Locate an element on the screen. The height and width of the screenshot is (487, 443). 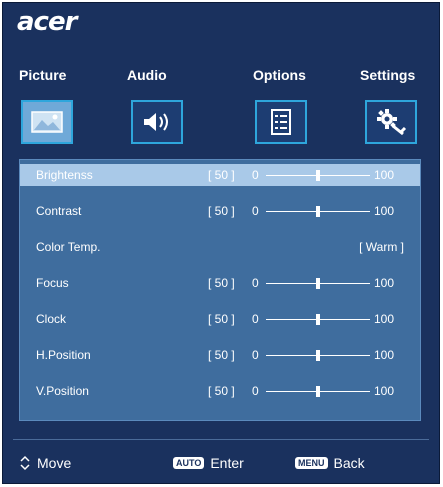
menu-key-icon: MENU is located at coordinates (311, 463).